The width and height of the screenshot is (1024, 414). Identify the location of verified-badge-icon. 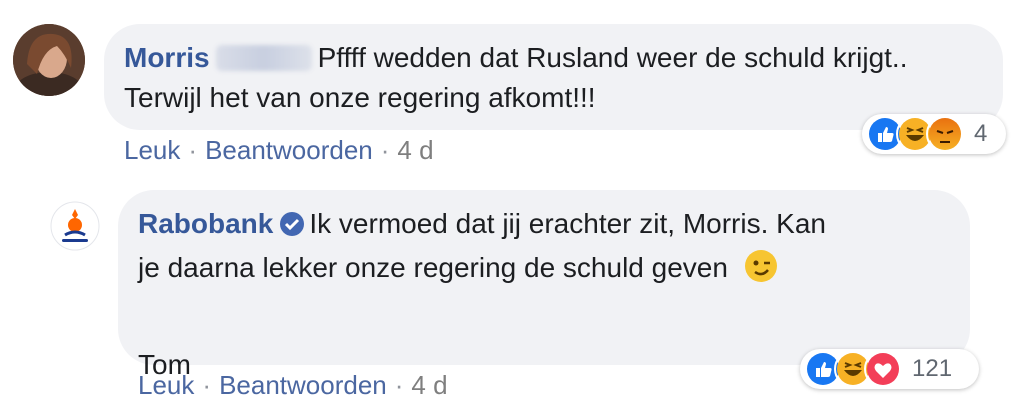
(292, 228).